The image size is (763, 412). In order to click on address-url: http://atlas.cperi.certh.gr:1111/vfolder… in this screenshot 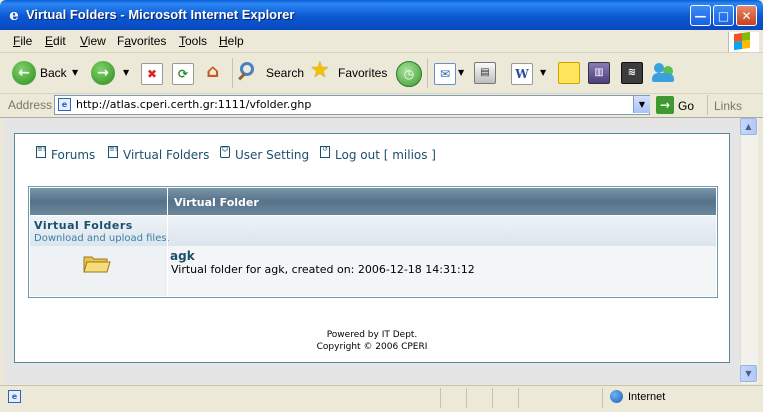, I will do `click(193, 104)`.